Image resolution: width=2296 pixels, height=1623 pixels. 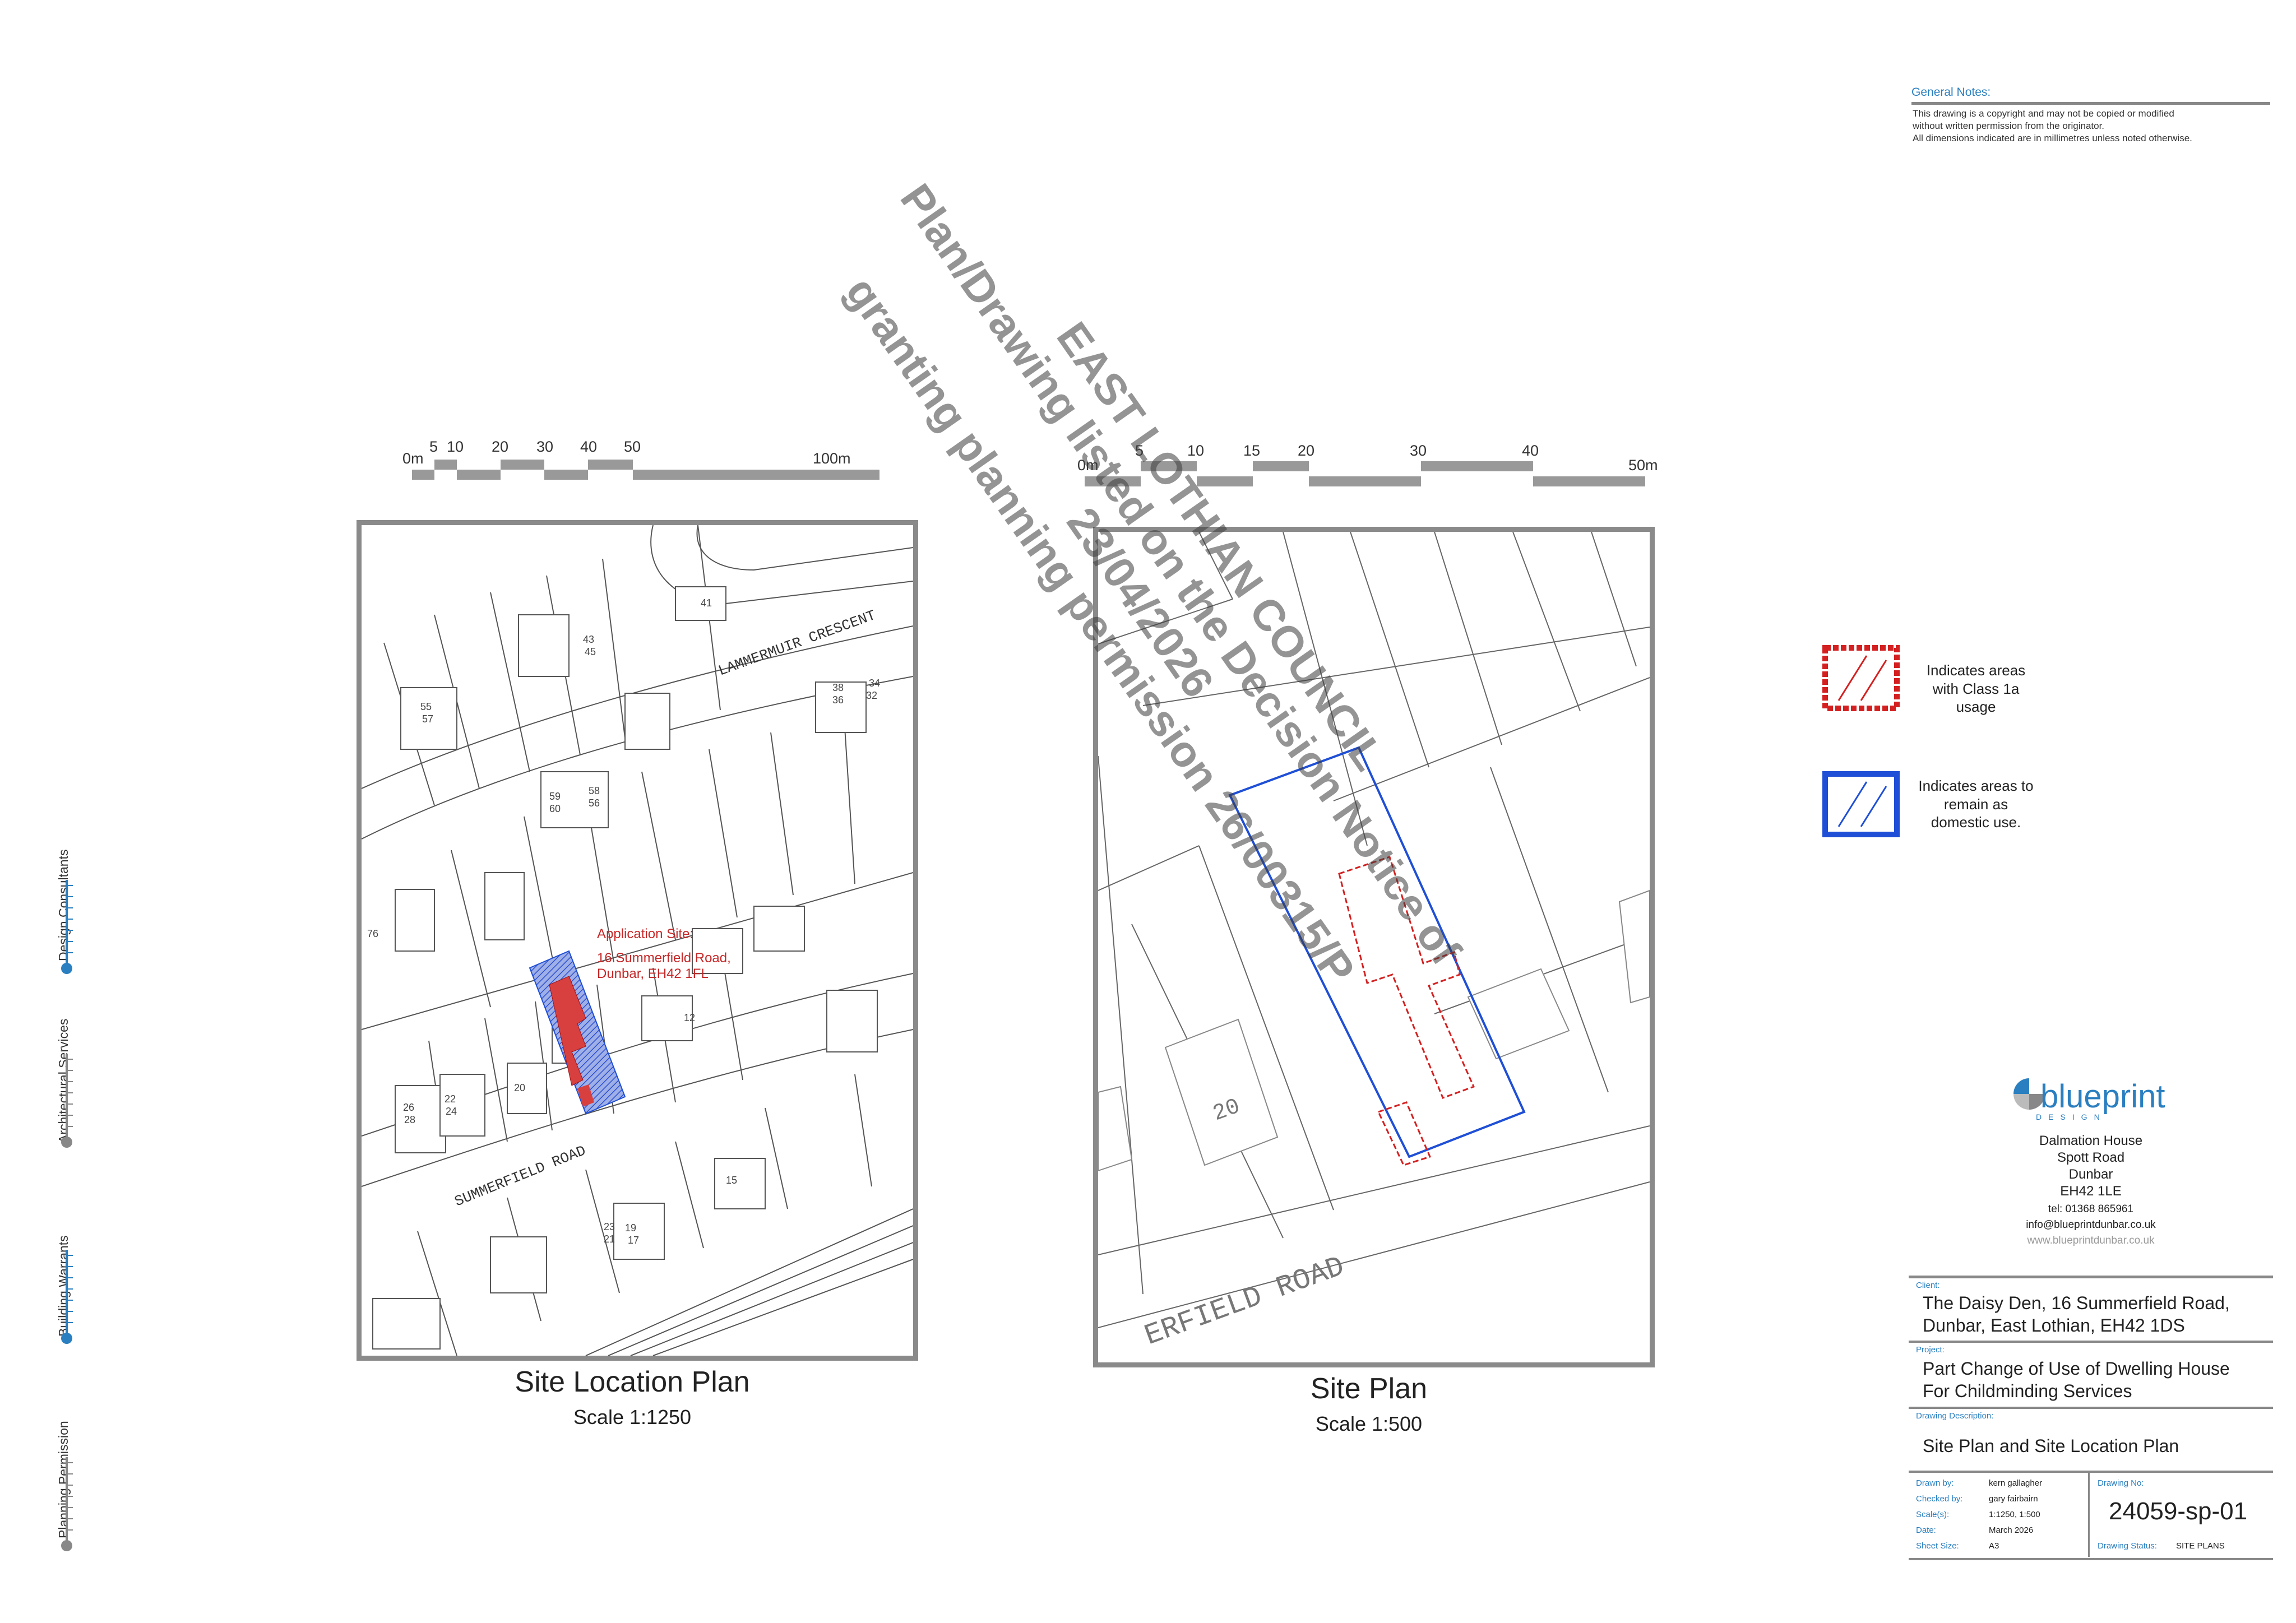 What do you see at coordinates (409, 1119) in the screenshot?
I see `house-number: 28` at bounding box center [409, 1119].